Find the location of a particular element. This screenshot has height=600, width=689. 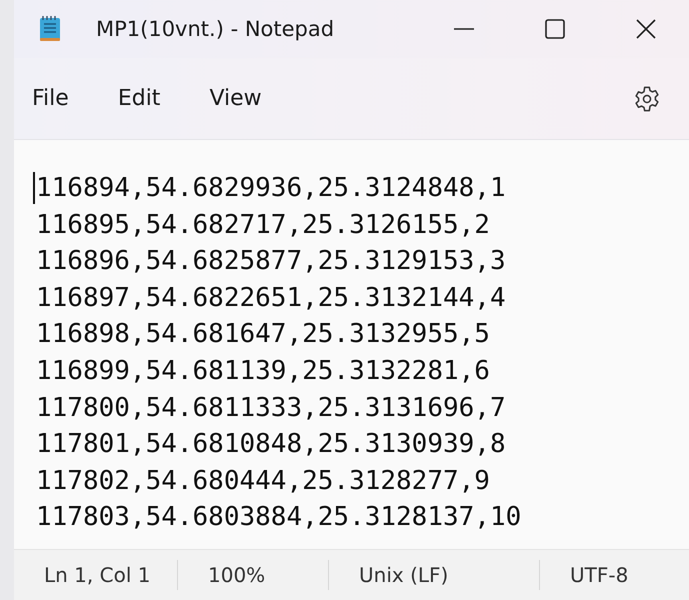

menu-item: View is located at coordinates (235, 98).